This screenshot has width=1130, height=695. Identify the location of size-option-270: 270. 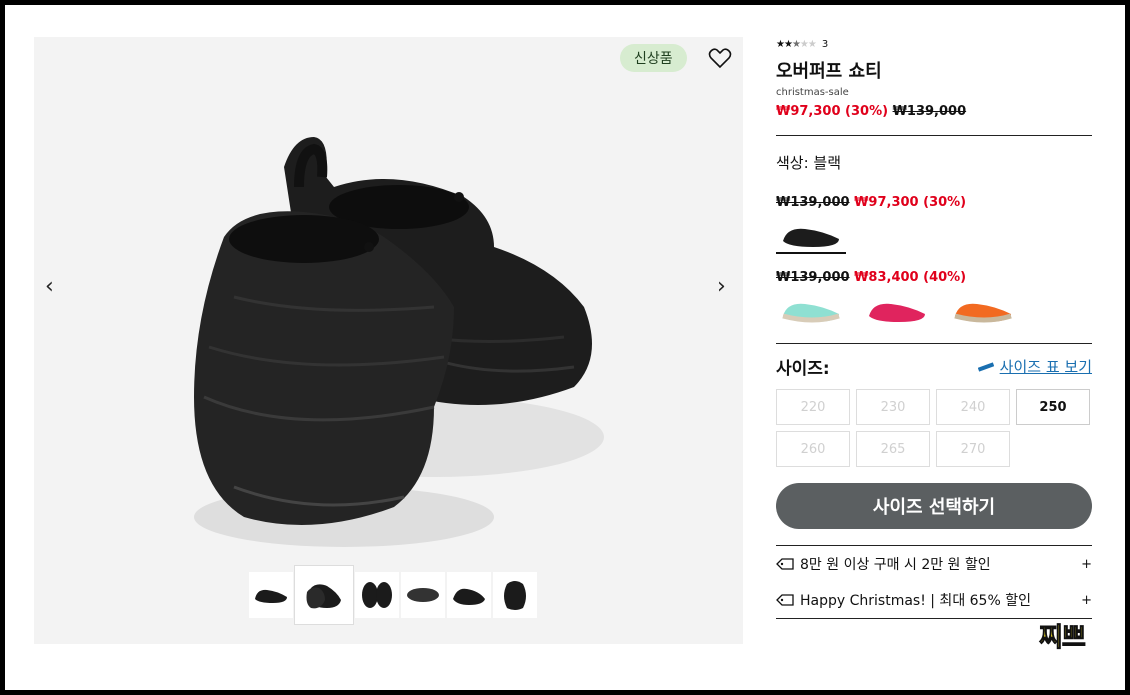
(973, 449).